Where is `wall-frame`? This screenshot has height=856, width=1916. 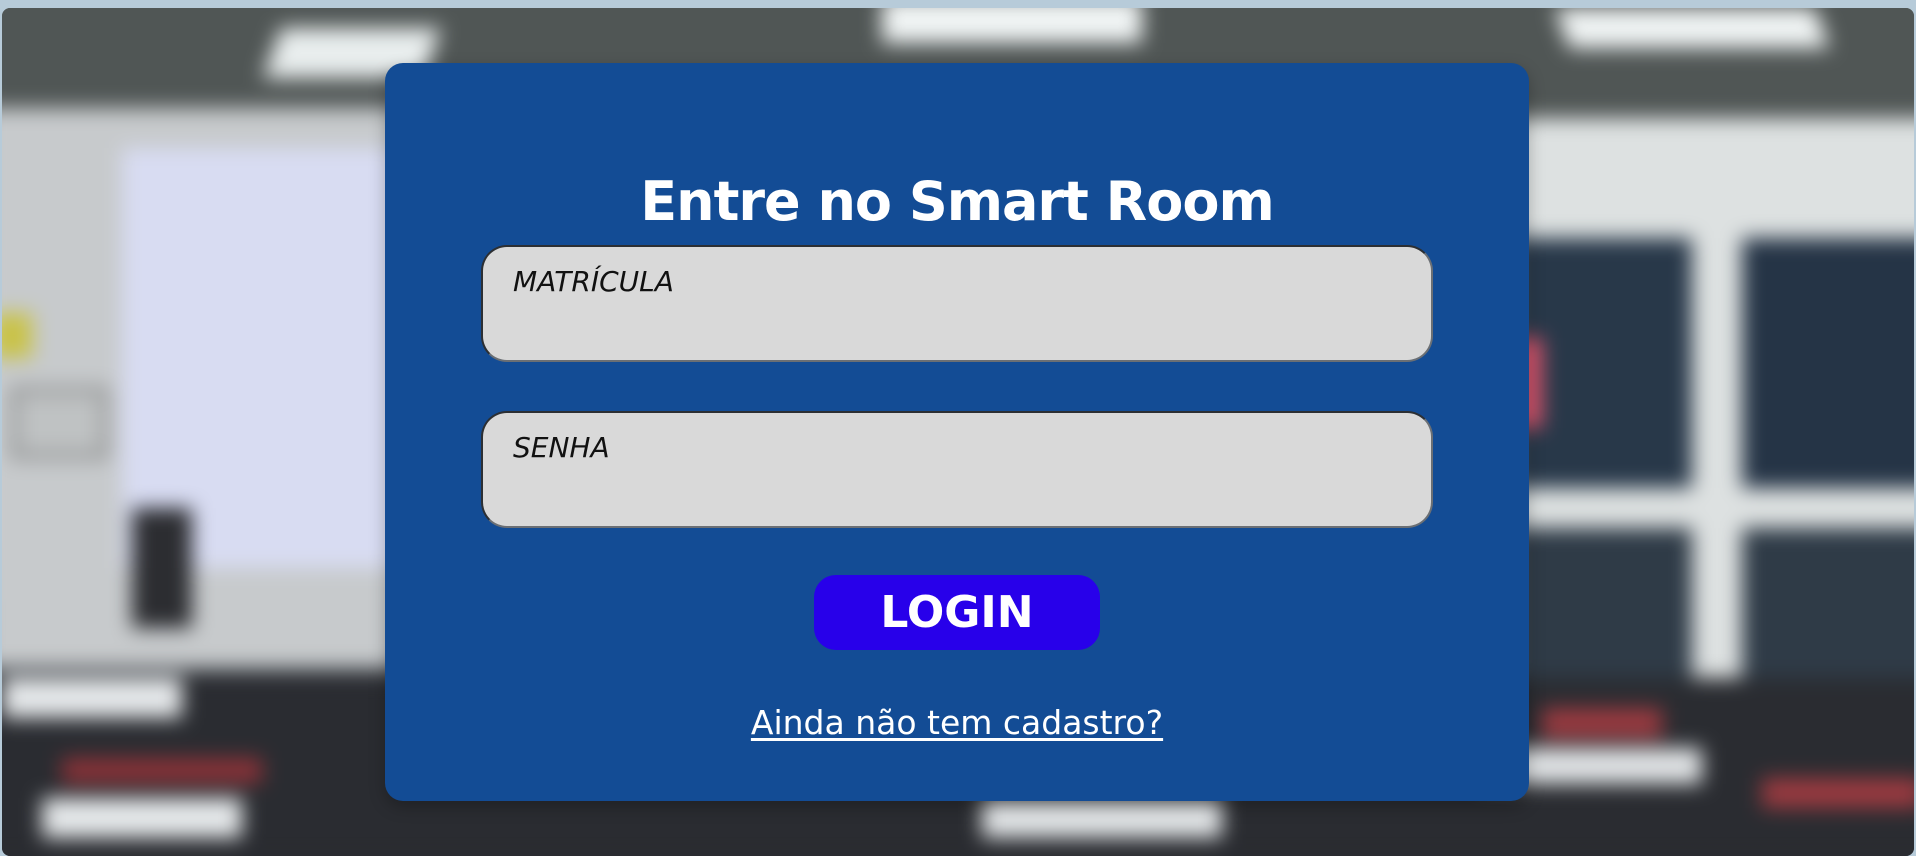
wall-frame is located at coordinates (59, 423).